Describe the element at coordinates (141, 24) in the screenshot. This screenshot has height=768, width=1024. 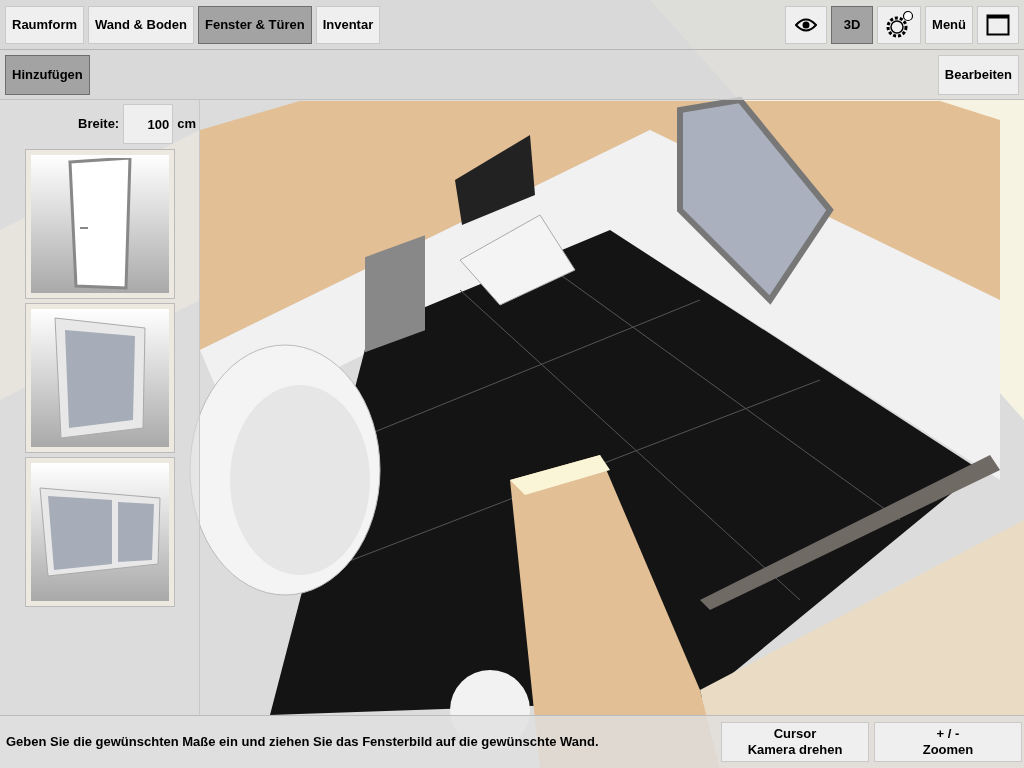
I see `tab: Wand & Boden` at that location.